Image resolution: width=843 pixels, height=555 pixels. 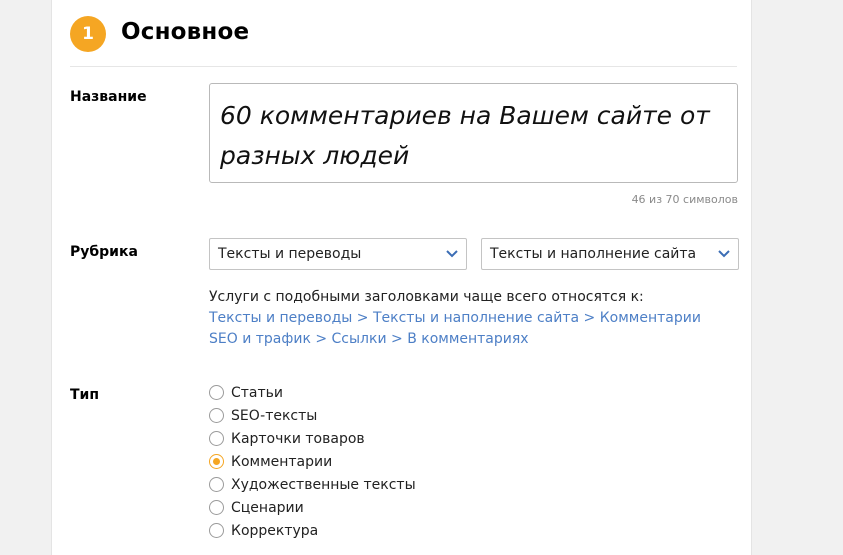 I want to click on category-label: Рубрика, so click(x=104, y=252).